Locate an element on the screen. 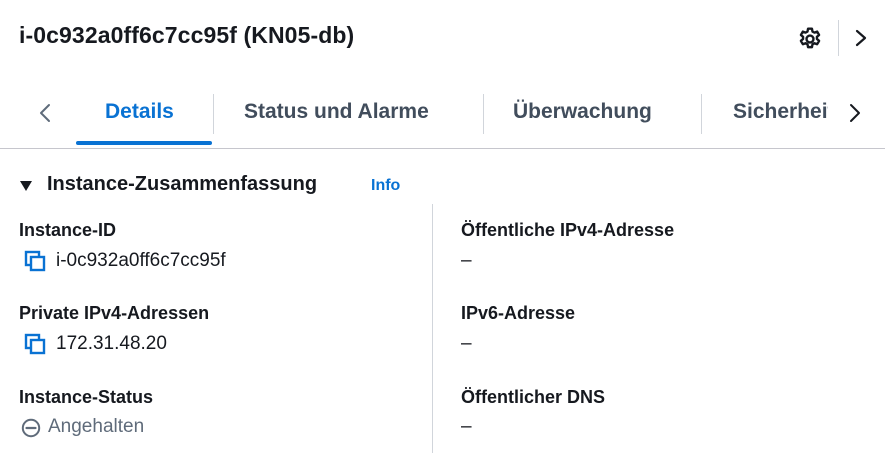  chevron-right-icon is located at coordinates (861, 38).